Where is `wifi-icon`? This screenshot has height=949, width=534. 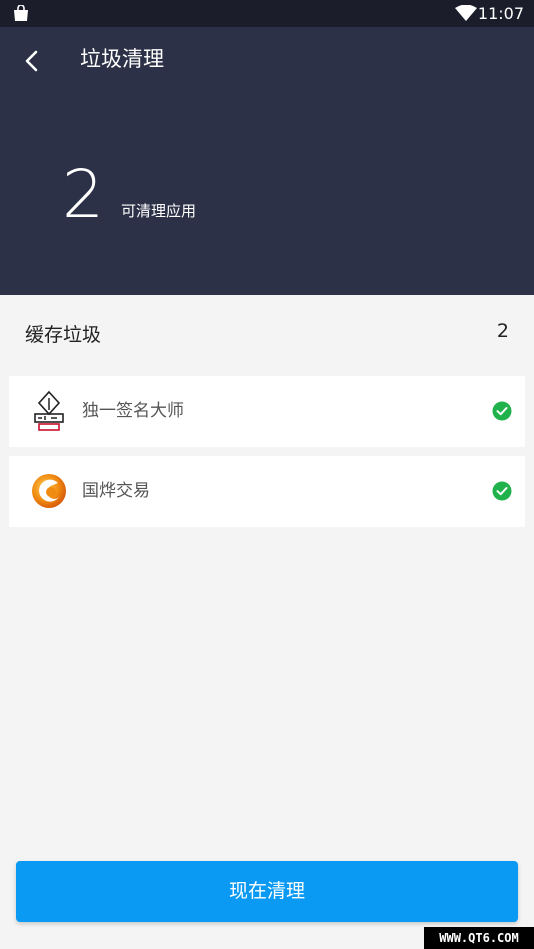
wifi-icon is located at coordinates (466, 13).